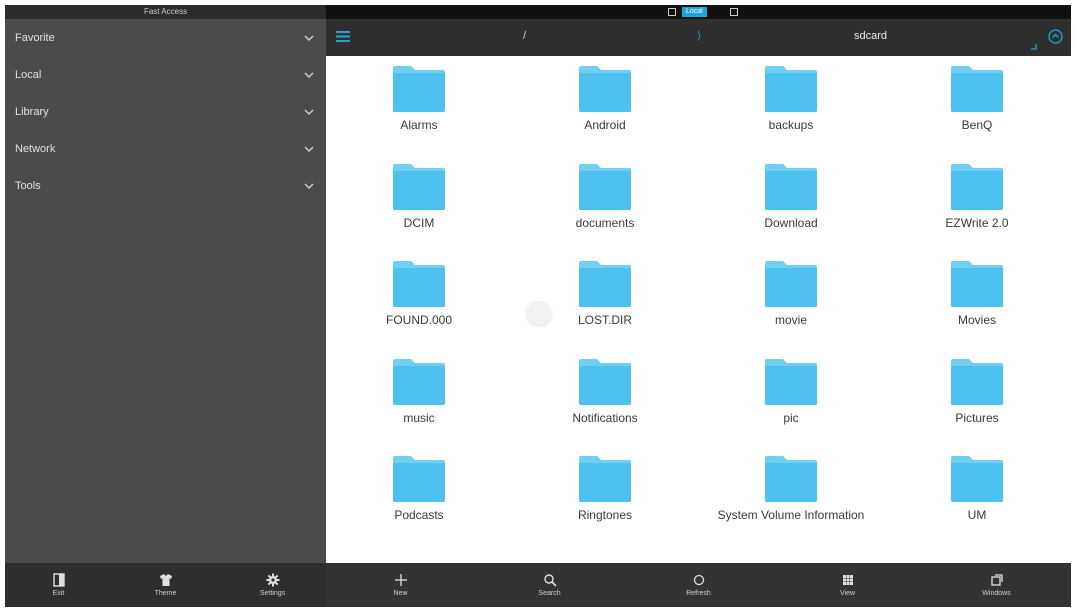 This screenshot has width=1076, height=612. I want to click on new-button: New, so click(400, 585).